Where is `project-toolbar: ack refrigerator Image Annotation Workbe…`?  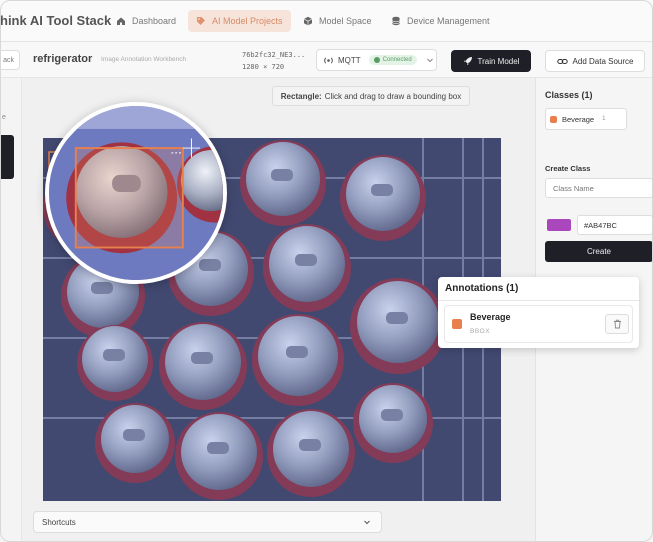
project-toolbar: ack refrigerator Image Annotation Workbe… is located at coordinates (326, 60).